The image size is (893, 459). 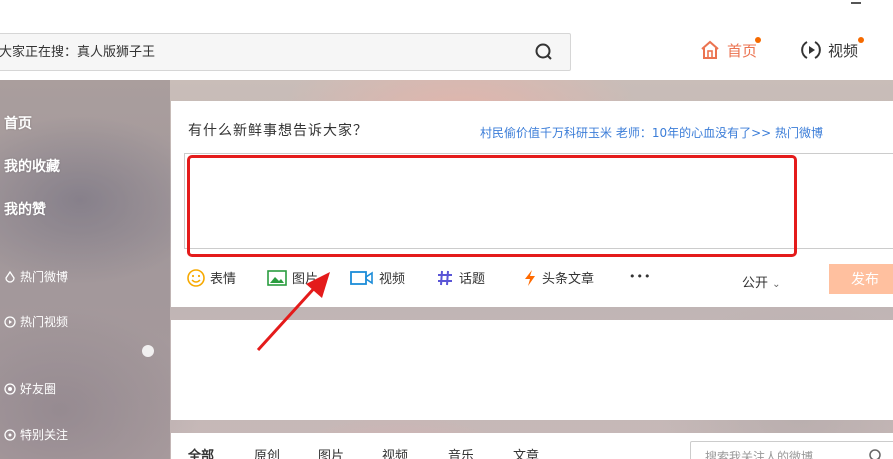 What do you see at coordinates (755, 283) in the screenshot?
I see `privacy-label: 公开` at bounding box center [755, 283].